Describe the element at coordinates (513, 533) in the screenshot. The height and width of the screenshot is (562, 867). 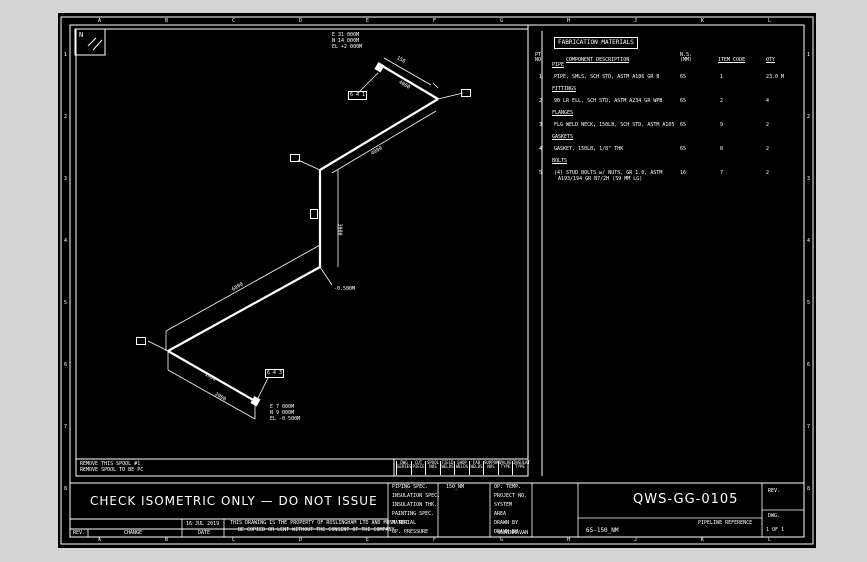
I see `drawn-by-value: ELAINHAVAN` at that location.